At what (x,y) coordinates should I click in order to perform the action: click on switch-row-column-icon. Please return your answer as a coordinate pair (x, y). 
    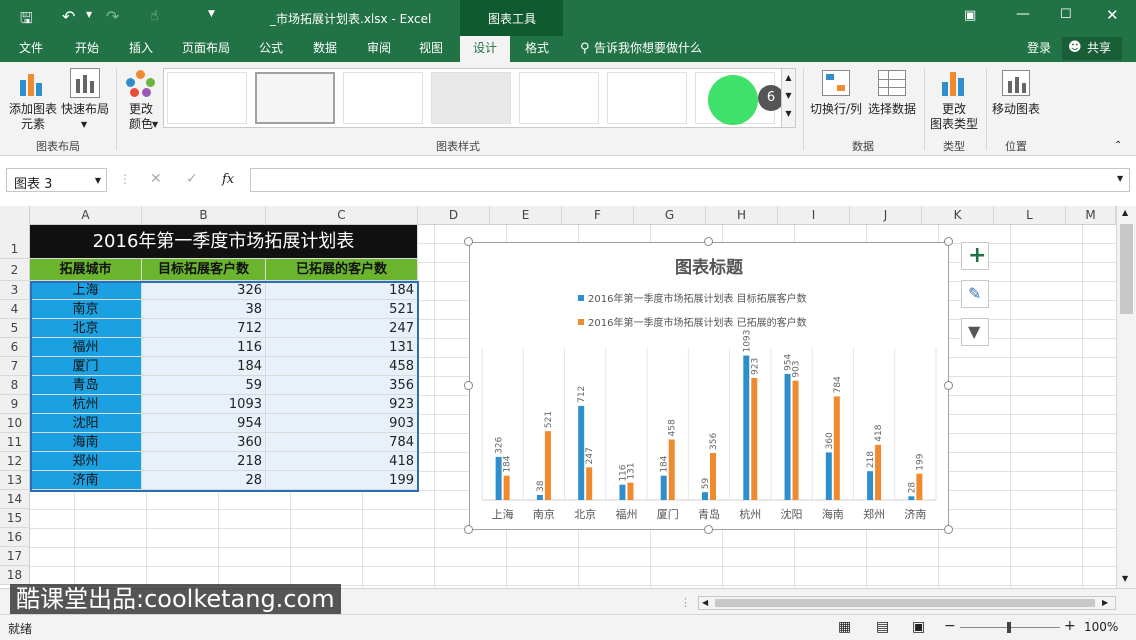
    Looking at the image, I should click on (836, 83).